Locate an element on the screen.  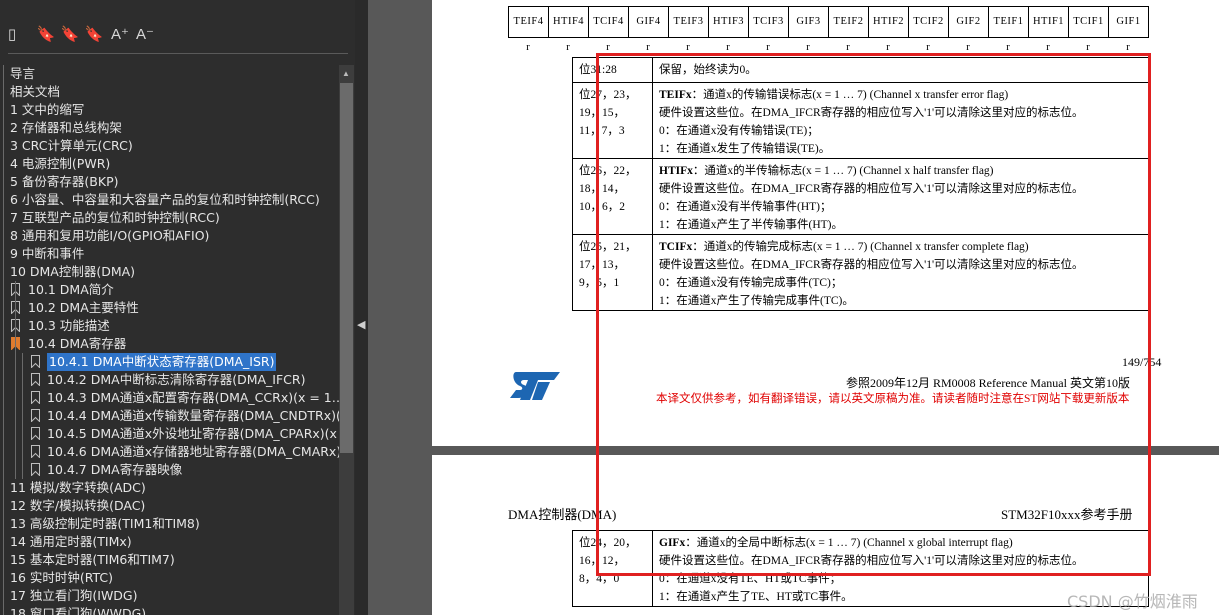
bookmark-item: 3 CRC计算单元(CRC) is located at coordinates (170, 146).